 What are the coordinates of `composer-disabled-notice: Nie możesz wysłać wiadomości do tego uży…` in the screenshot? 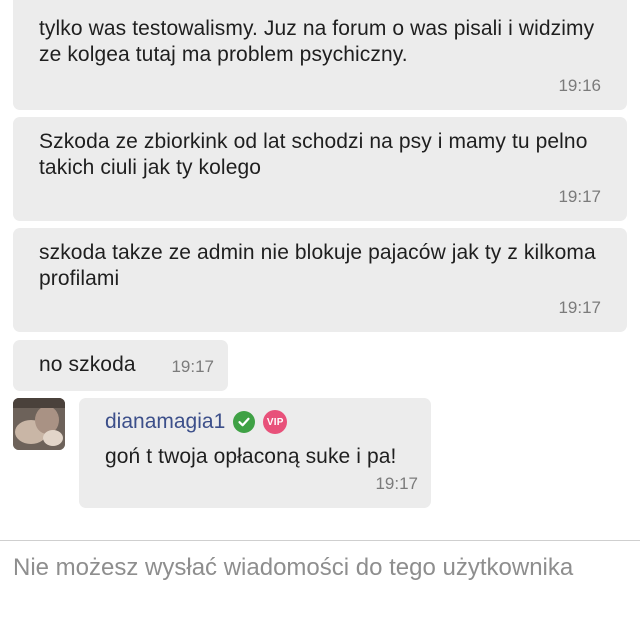 It's located at (293, 567).